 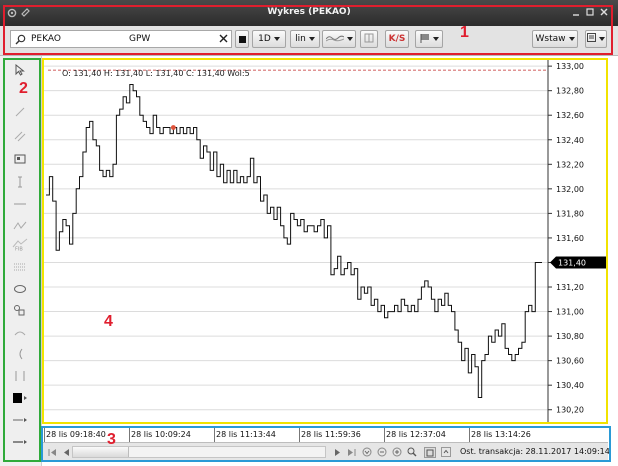 What do you see at coordinates (464, 32) in the screenshot?
I see `annotation-number-1: 1` at bounding box center [464, 32].